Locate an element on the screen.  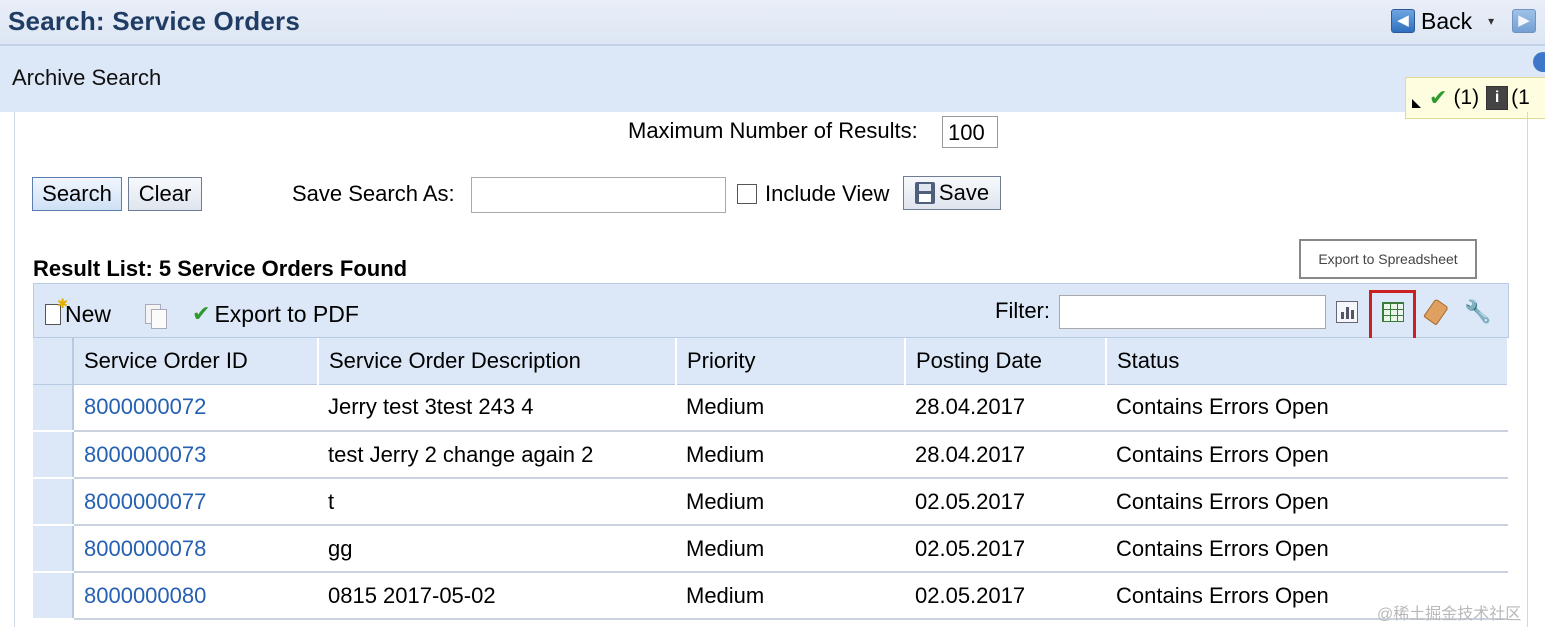
arrow-right-icon: ▶ is located at coordinates (1524, 21).